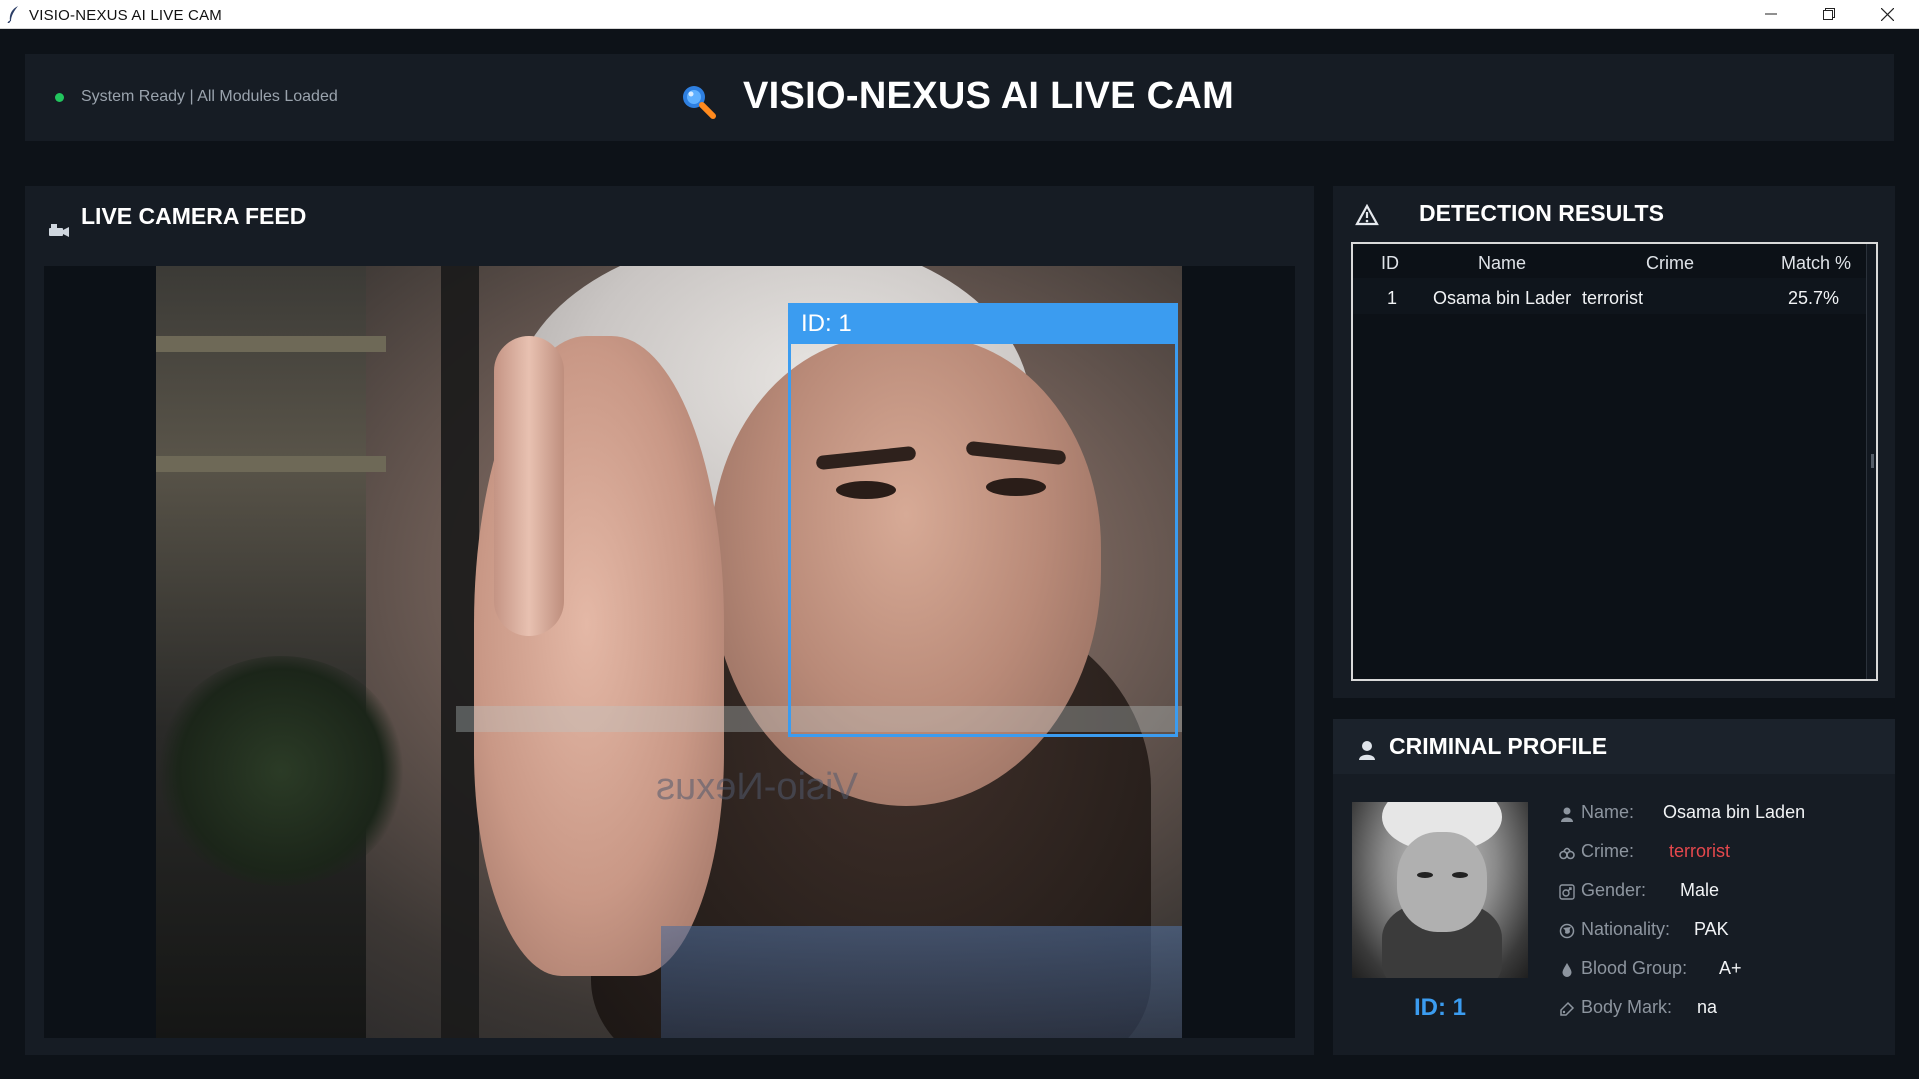 Image resolution: width=1919 pixels, height=1079 pixels. Describe the element at coordinates (59, 230) in the screenshot. I see `camera-icon` at that location.